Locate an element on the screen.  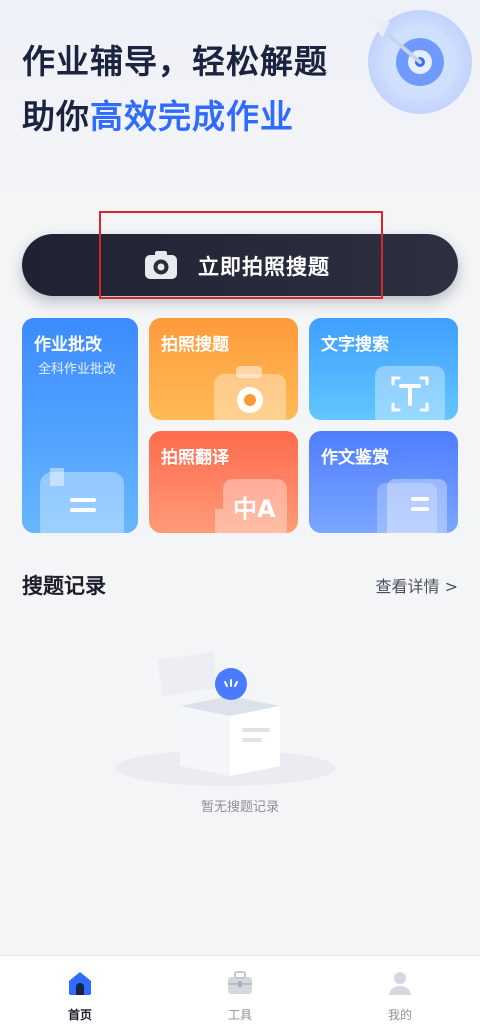
camera-icon is located at coordinates (250, 393).